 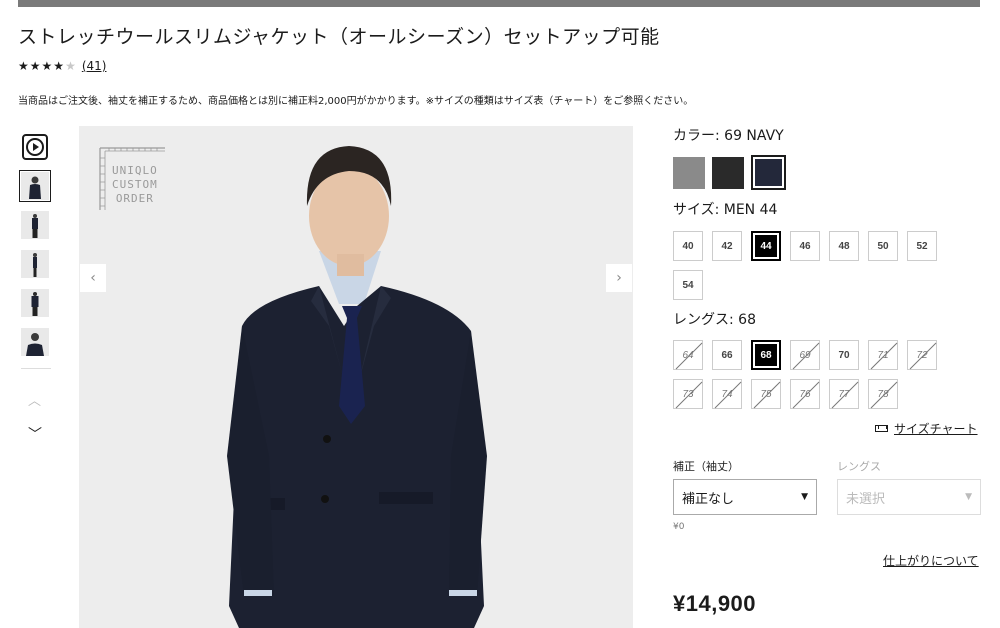 I want to click on thumbnail-side, so click(x=35, y=264).